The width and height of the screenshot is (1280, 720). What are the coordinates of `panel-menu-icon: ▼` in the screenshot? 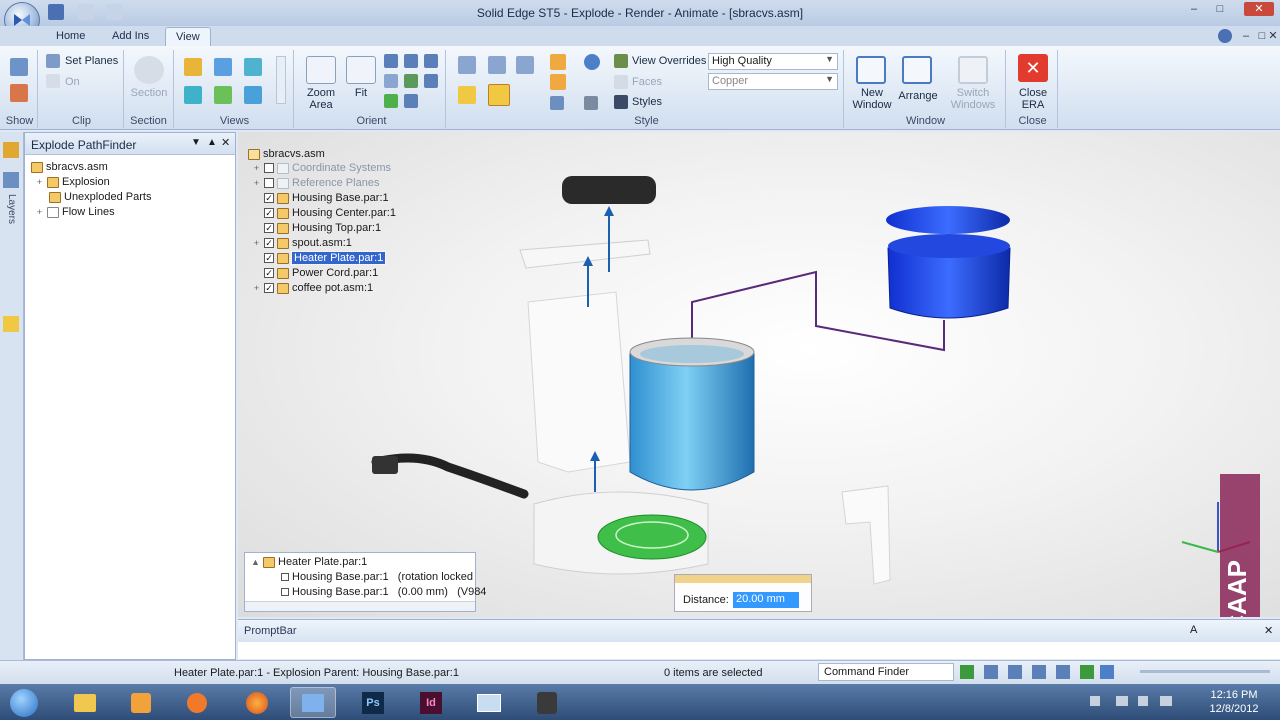 It's located at (196, 142).